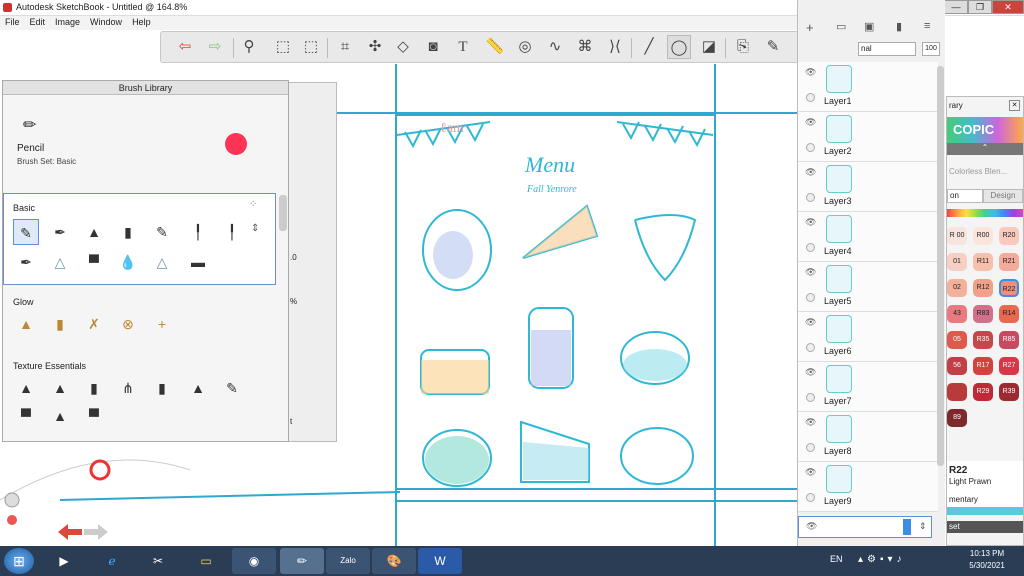 The width and height of the screenshot is (1024, 576). Describe the element at coordinates (162, 388) in the screenshot. I see `texture-brush-5-icon: ▮` at that location.